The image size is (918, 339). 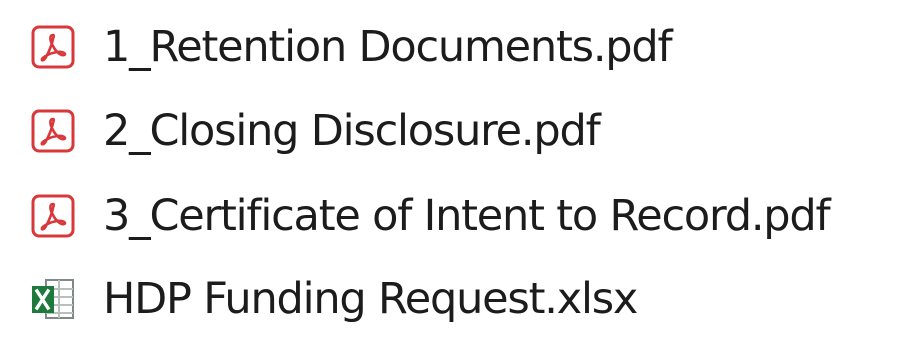 What do you see at coordinates (388, 46) in the screenshot?
I see `file-name: 1_Retention Documents.pdf` at bounding box center [388, 46].